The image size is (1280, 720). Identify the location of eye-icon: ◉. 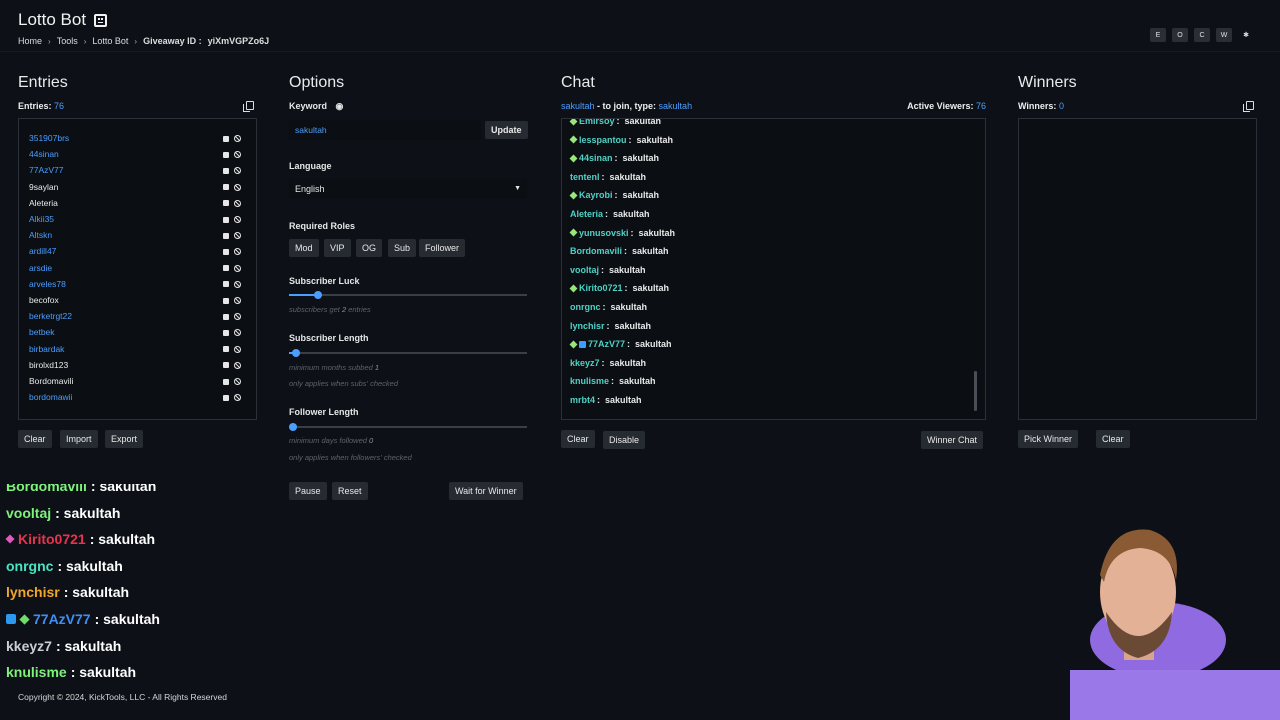
(340, 106).